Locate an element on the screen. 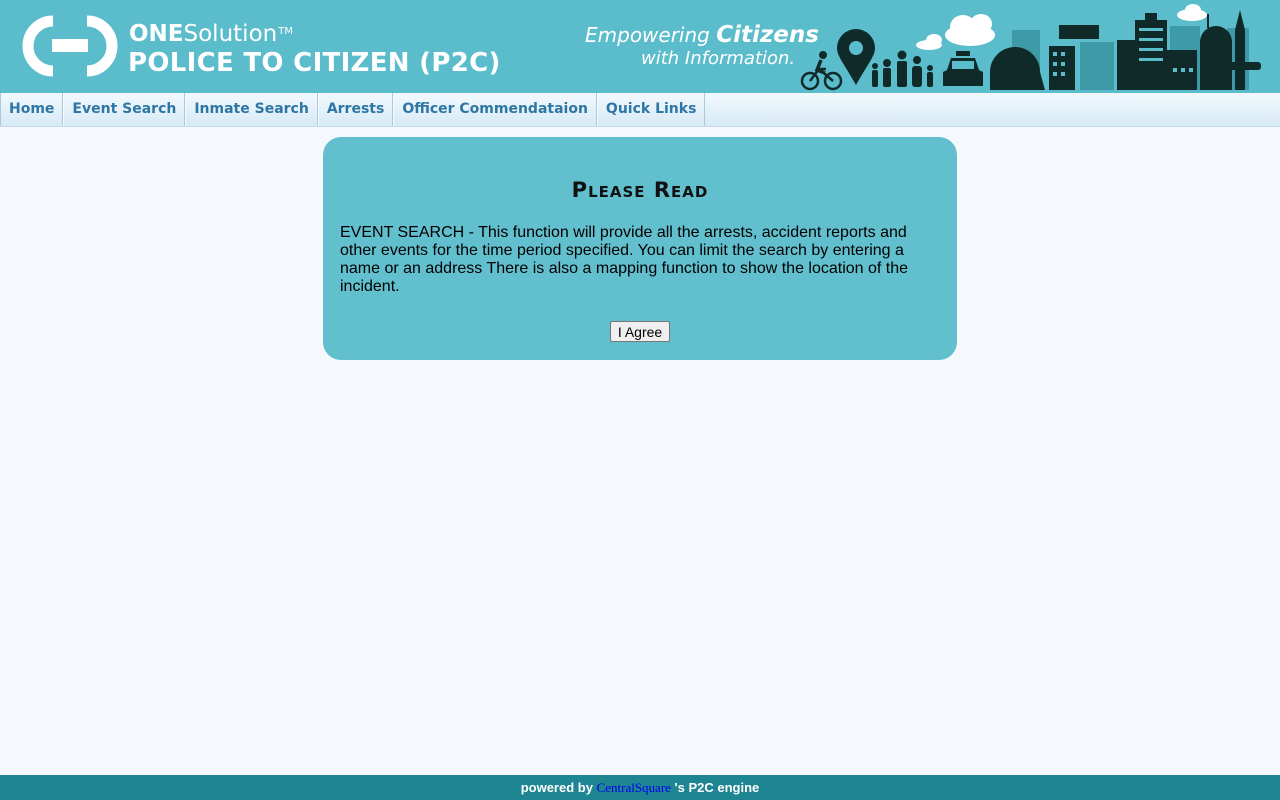 The width and height of the screenshot is (1280, 800). agree-button: I Agree is located at coordinates (640, 331).